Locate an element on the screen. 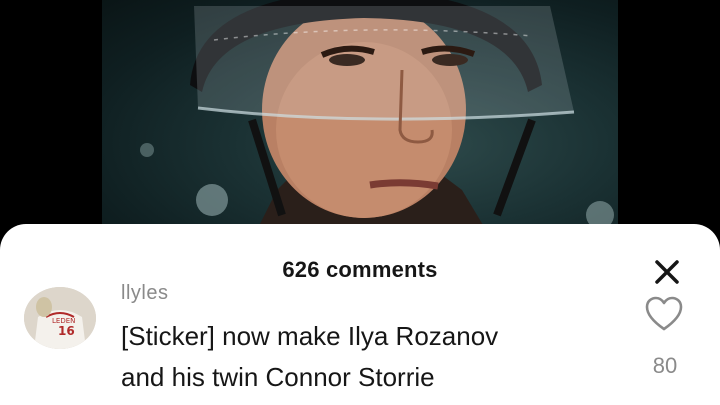 The width and height of the screenshot is (720, 405). comment-username: llyles is located at coordinates (144, 293).